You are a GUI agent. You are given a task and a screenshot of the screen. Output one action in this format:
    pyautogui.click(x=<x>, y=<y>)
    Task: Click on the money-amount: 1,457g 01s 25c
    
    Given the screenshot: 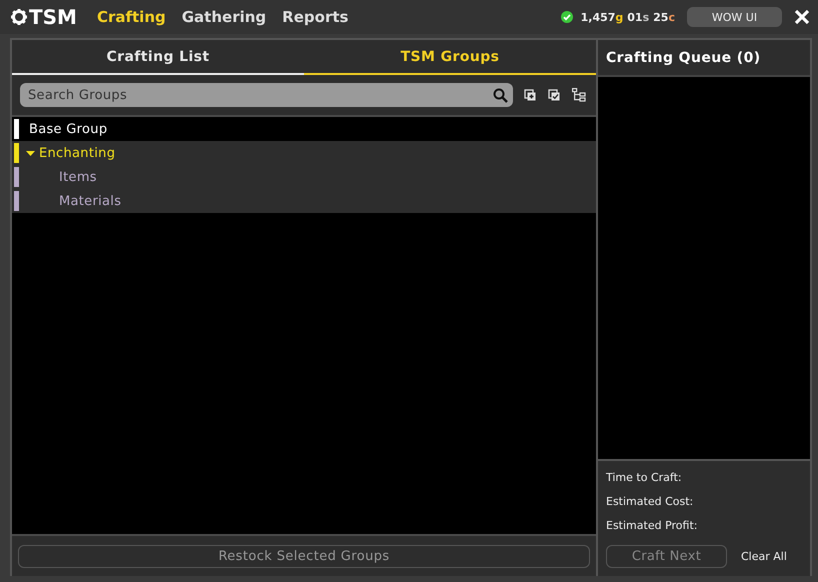 What is the action you would take?
    pyautogui.click(x=627, y=17)
    